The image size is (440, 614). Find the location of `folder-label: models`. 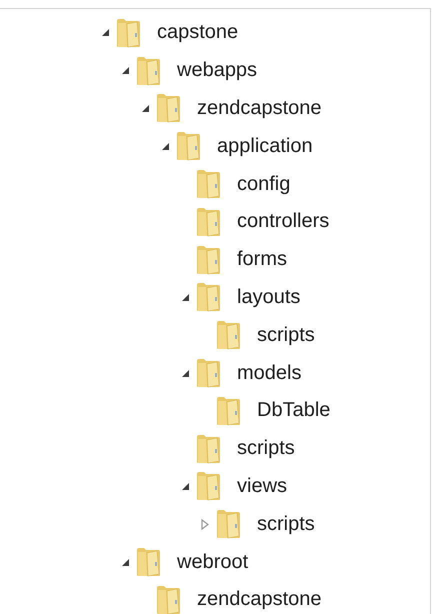

folder-label: models is located at coordinates (269, 373).